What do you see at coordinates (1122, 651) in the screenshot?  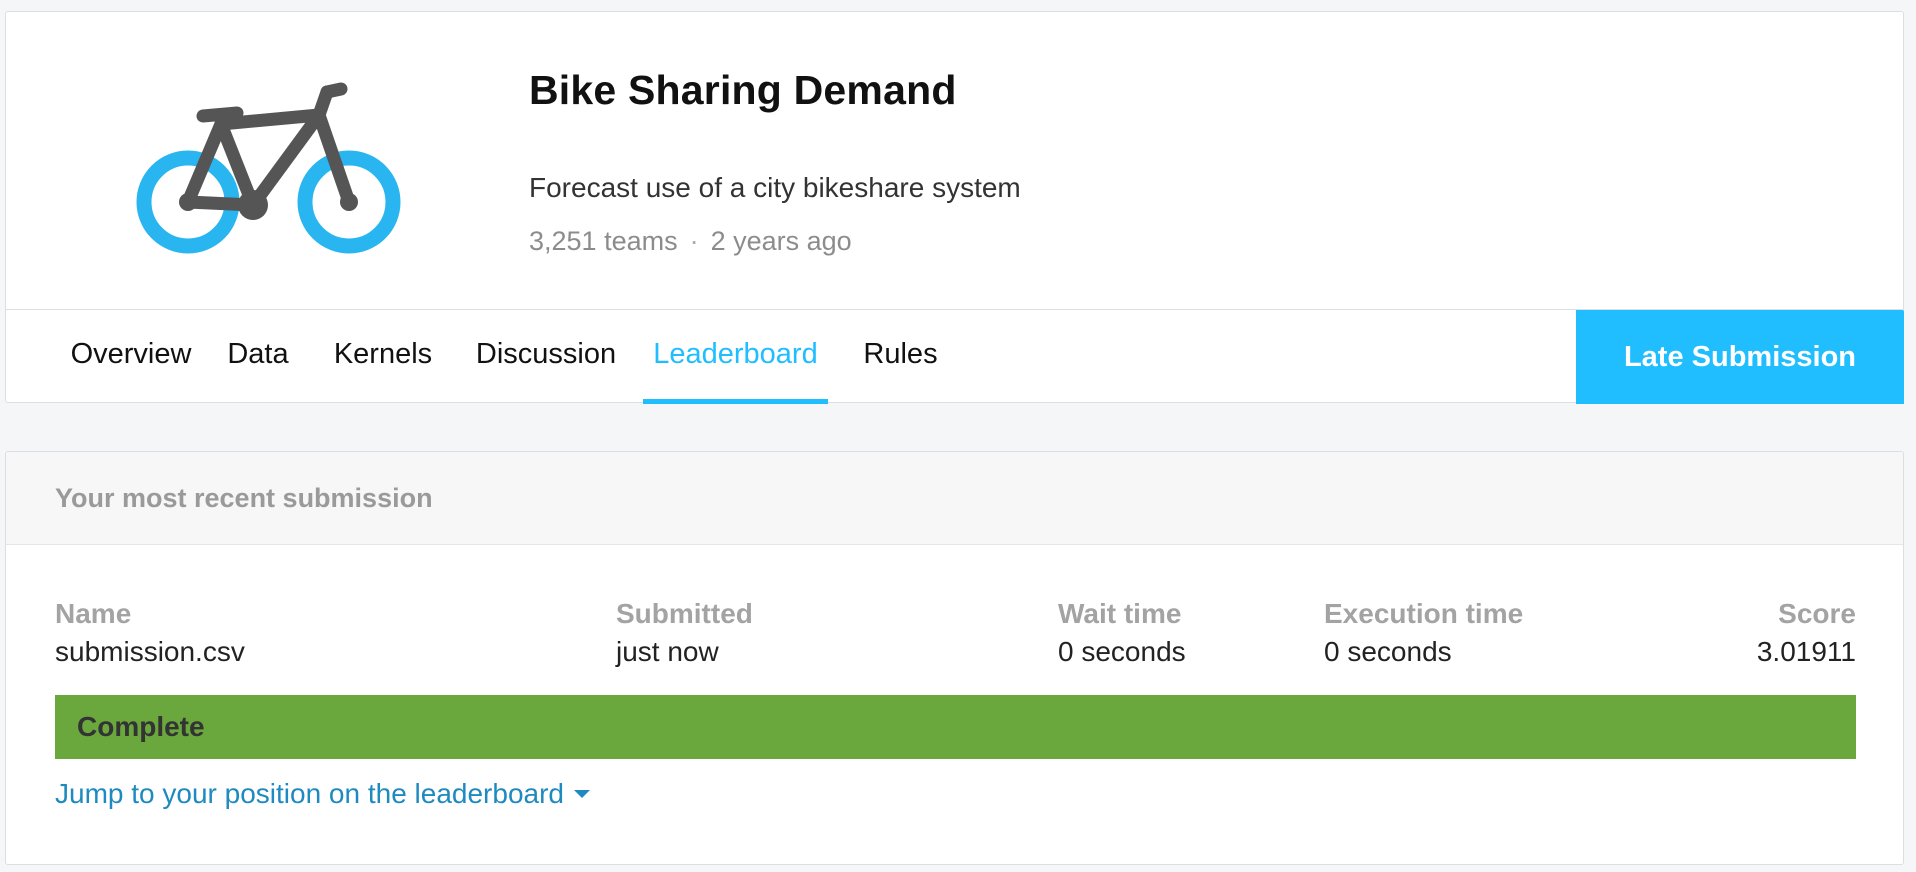 I see `submission-wait-time: 0 seconds` at bounding box center [1122, 651].